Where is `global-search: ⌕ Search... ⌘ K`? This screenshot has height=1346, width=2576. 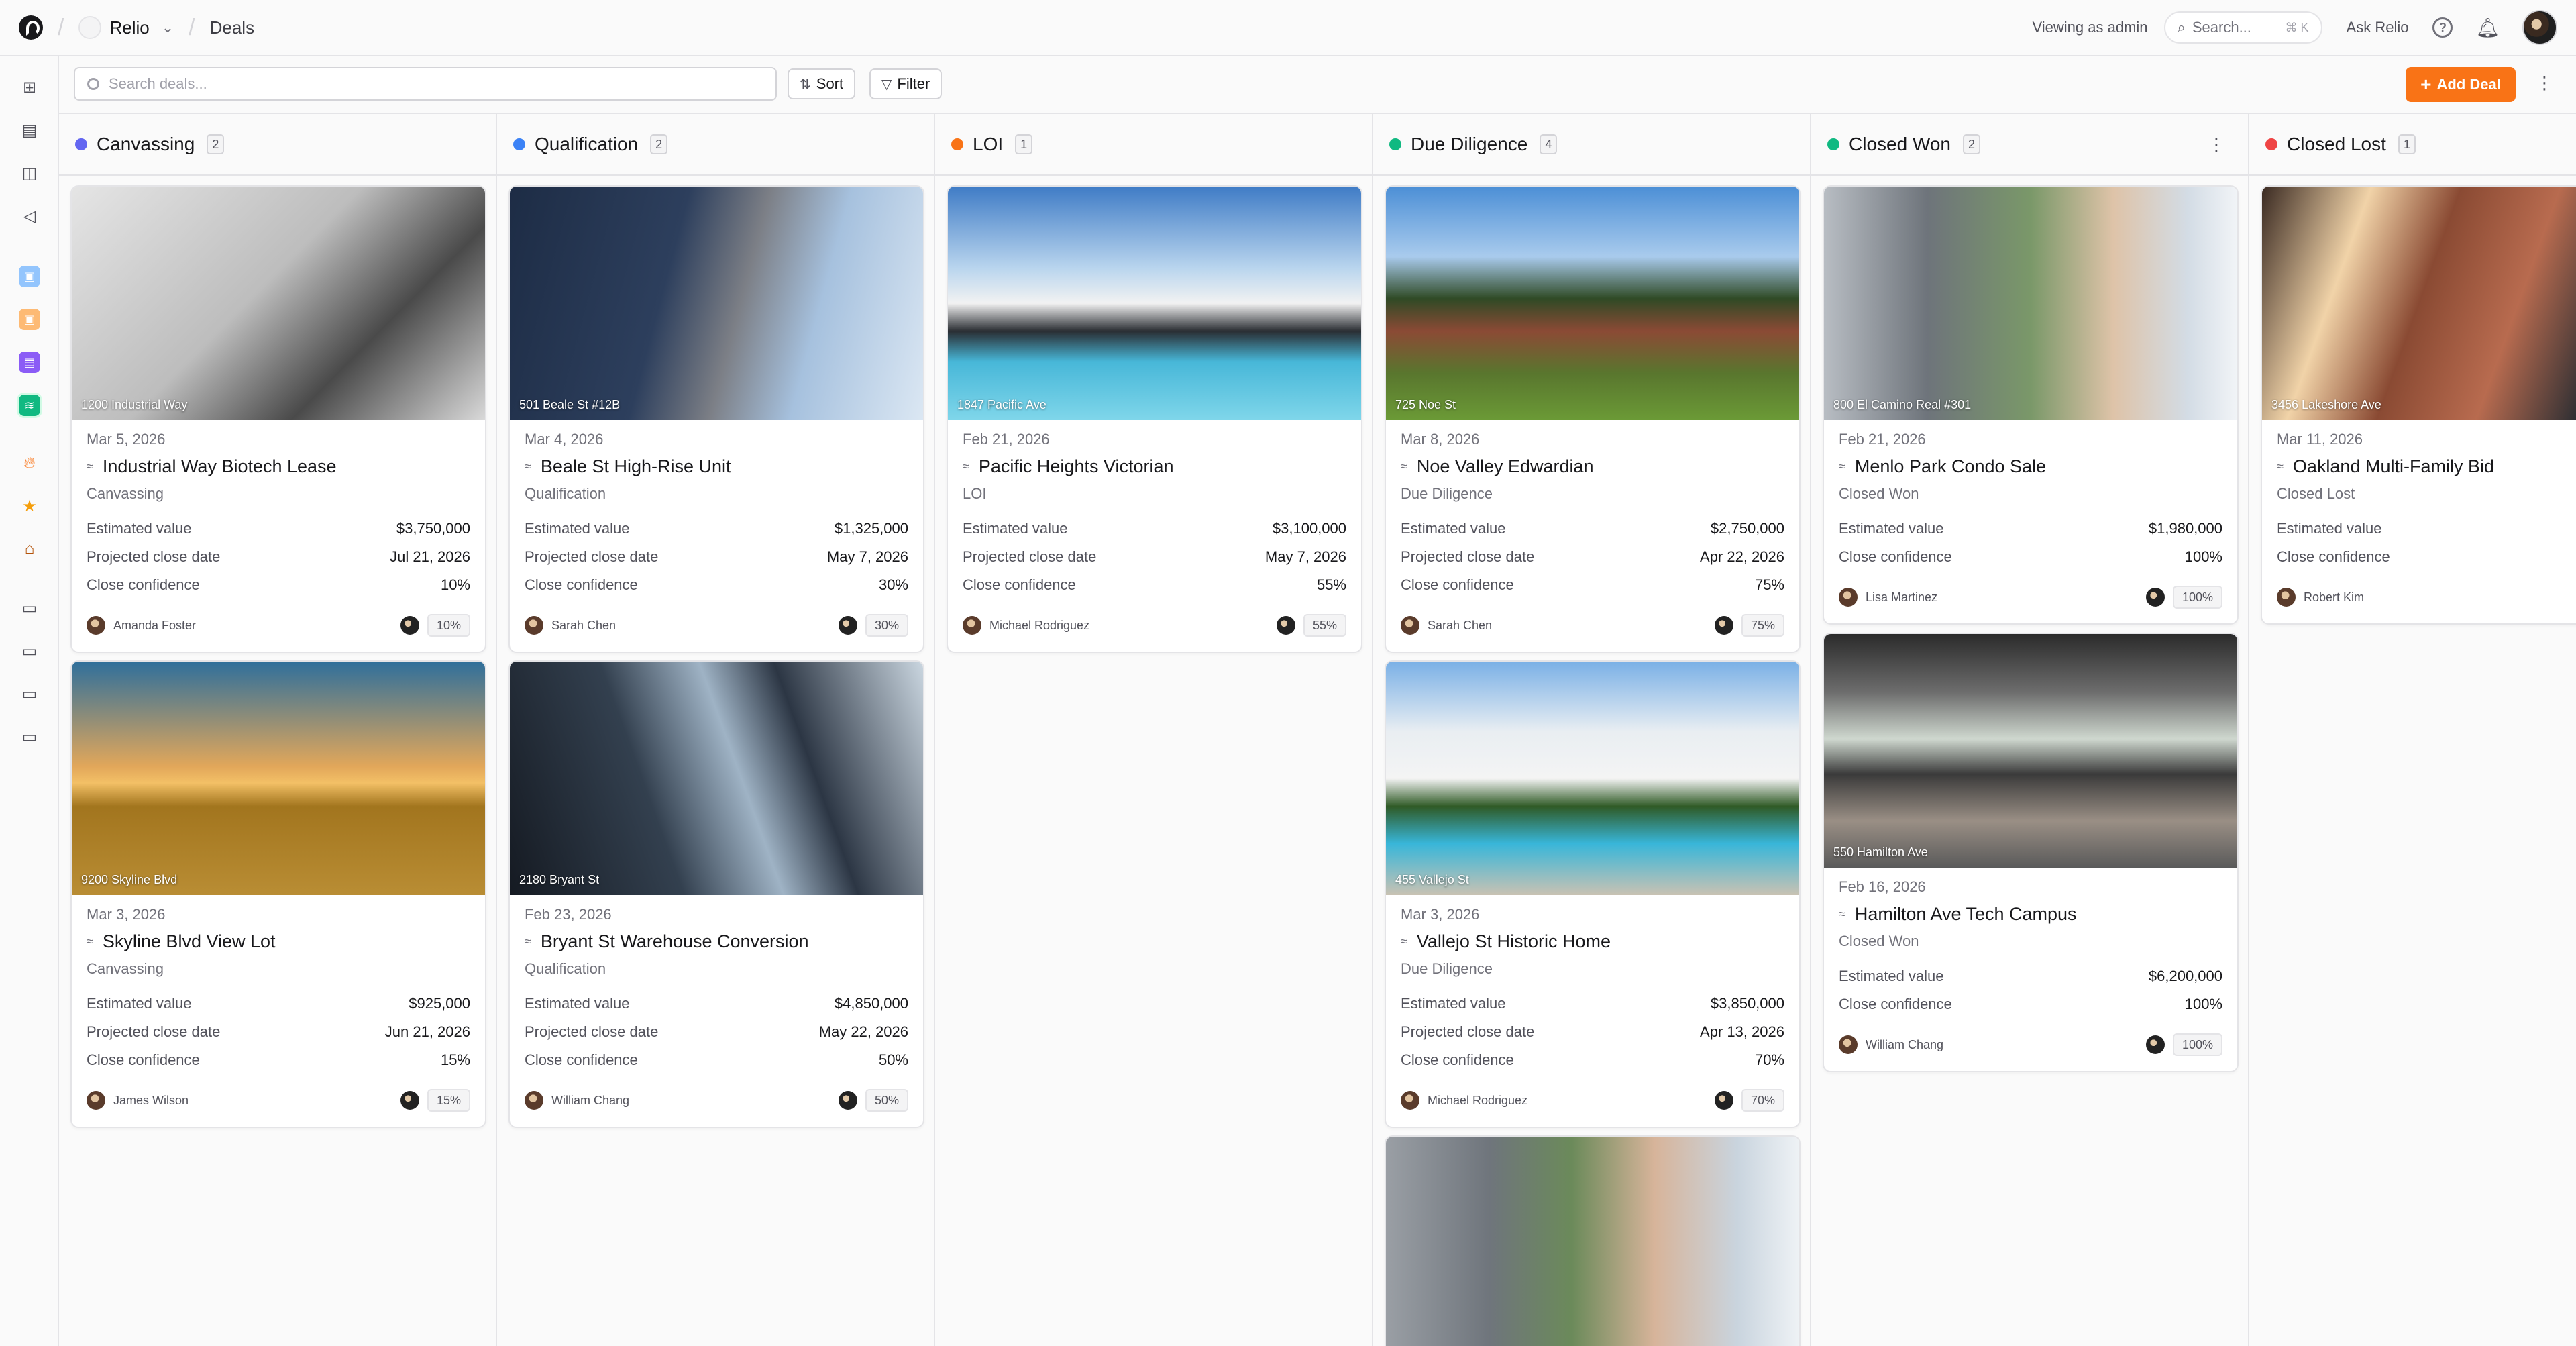
global-search: ⌕ Search... ⌘ K is located at coordinates (2242, 27).